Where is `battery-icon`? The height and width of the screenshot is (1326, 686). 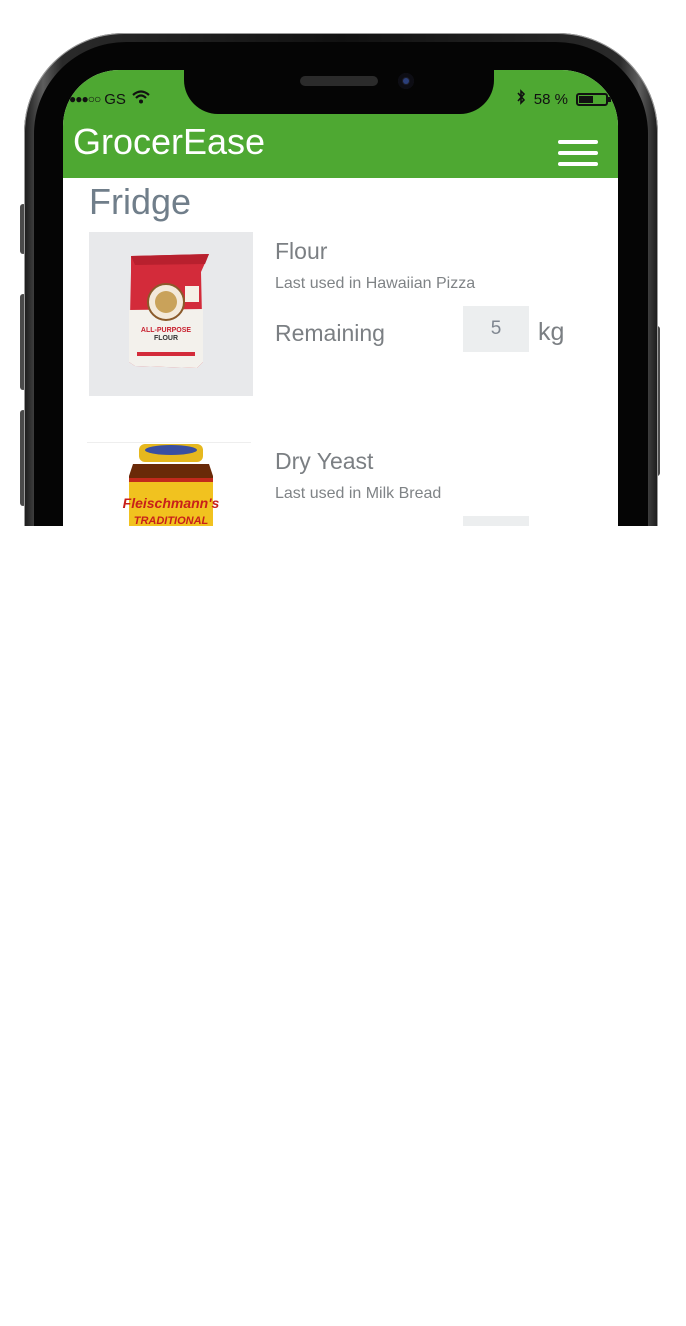
battery-icon is located at coordinates (593, 99).